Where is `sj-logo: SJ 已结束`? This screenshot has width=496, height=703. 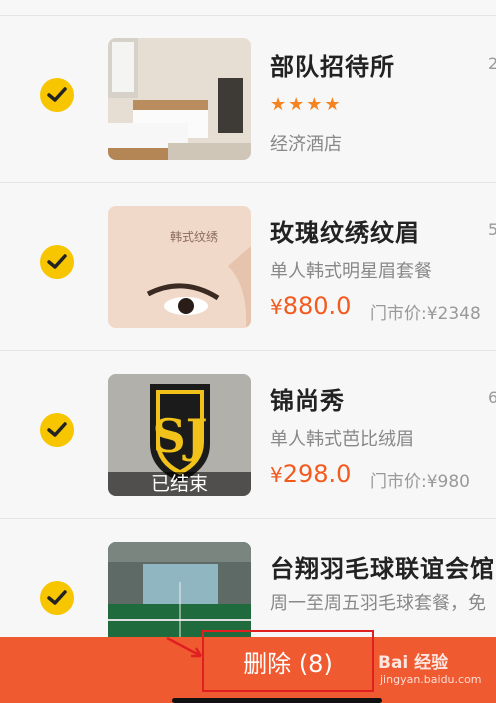 sj-logo: SJ 已结束 is located at coordinates (179, 435).